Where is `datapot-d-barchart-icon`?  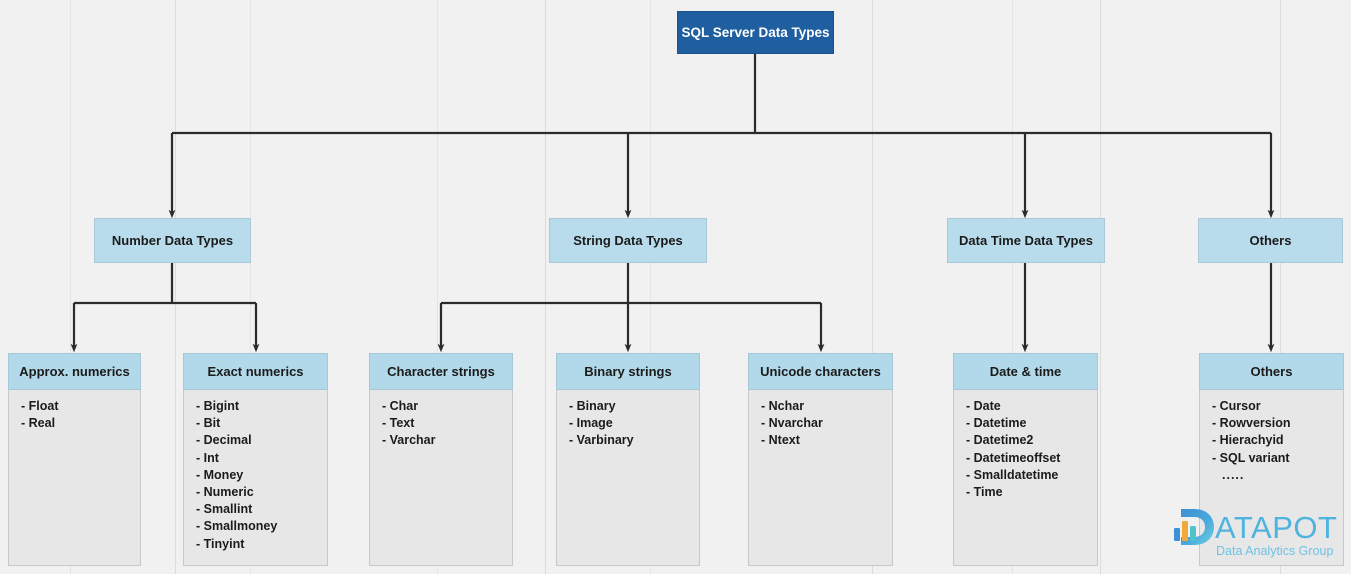 datapot-d-barchart-icon is located at coordinates (1194, 527).